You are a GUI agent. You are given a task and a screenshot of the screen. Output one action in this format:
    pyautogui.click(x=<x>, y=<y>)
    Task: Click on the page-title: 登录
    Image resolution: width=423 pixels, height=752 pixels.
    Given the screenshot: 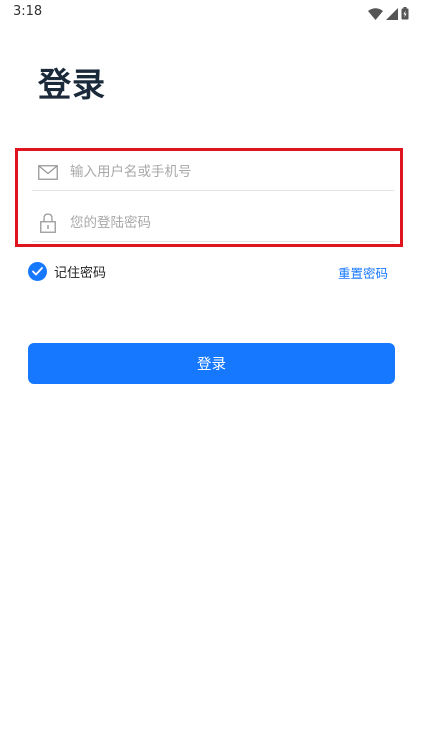 What is the action you would take?
    pyautogui.click(x=72, y=84)
    